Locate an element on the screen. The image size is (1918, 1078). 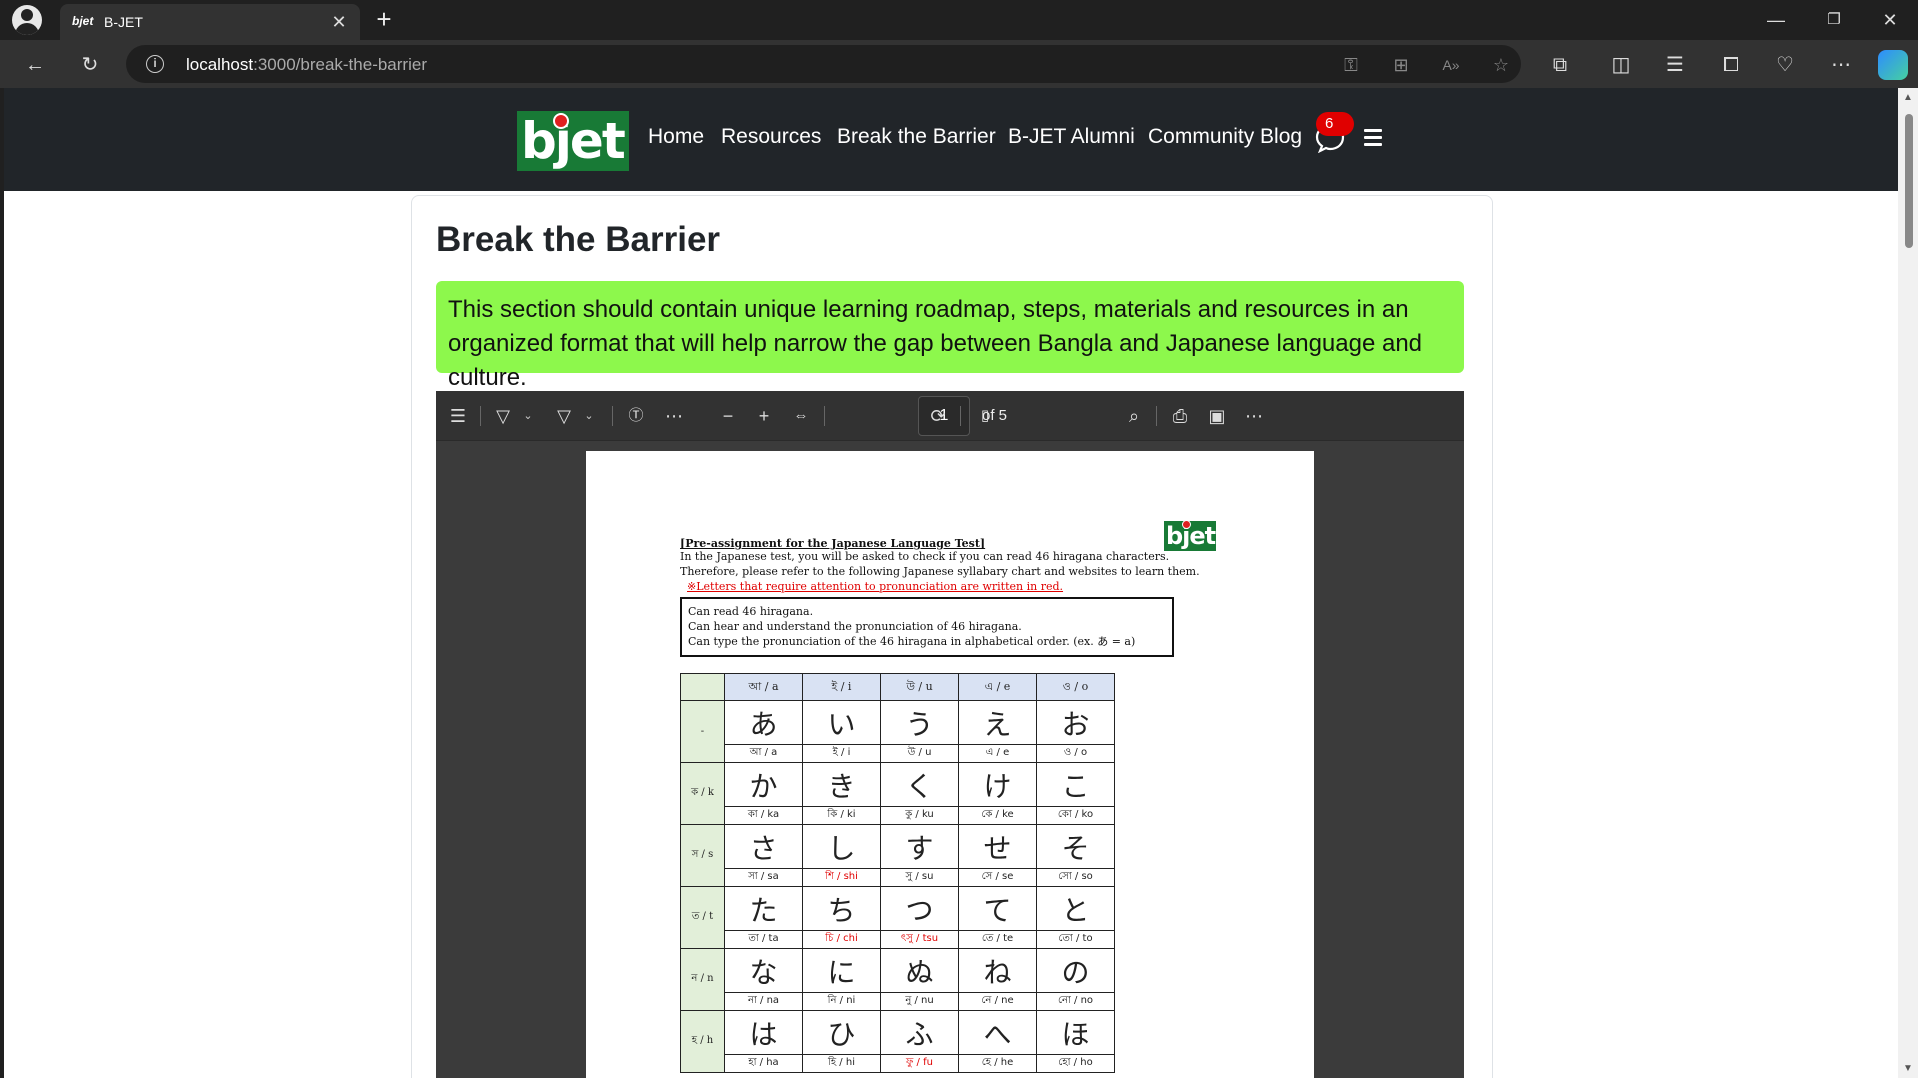
bjet-logo: bjet is located at coordinates (573, 141).